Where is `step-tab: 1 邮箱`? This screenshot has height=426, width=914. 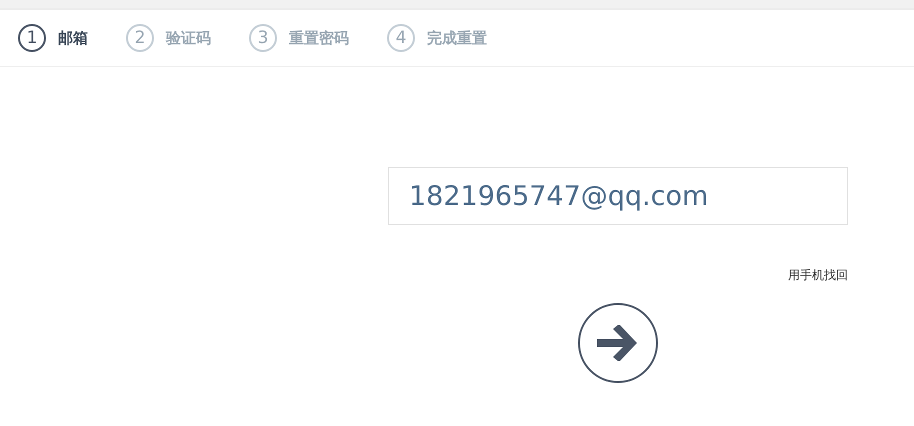
step-tab: 1 邮箱 is located at coordinates (53, 38).